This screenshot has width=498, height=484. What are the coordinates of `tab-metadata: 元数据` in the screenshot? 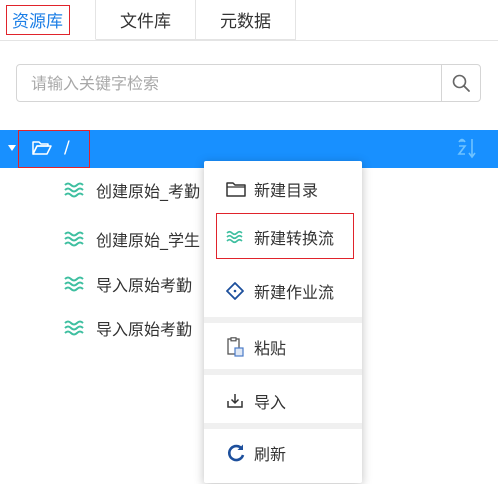 It's located at (246, 20).